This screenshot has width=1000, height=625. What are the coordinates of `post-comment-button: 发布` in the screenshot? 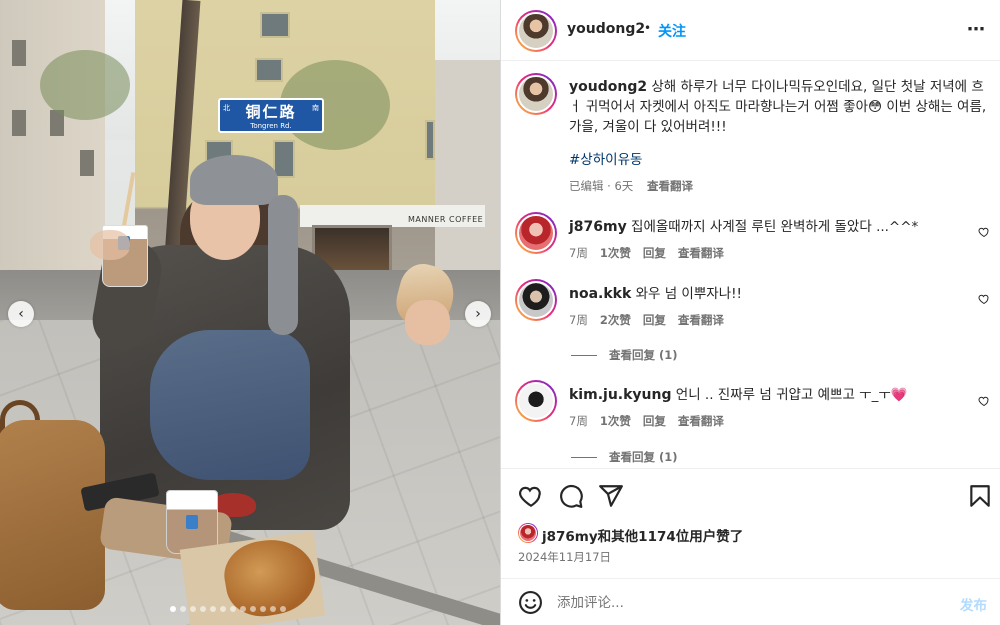 It's located at (973, 604).